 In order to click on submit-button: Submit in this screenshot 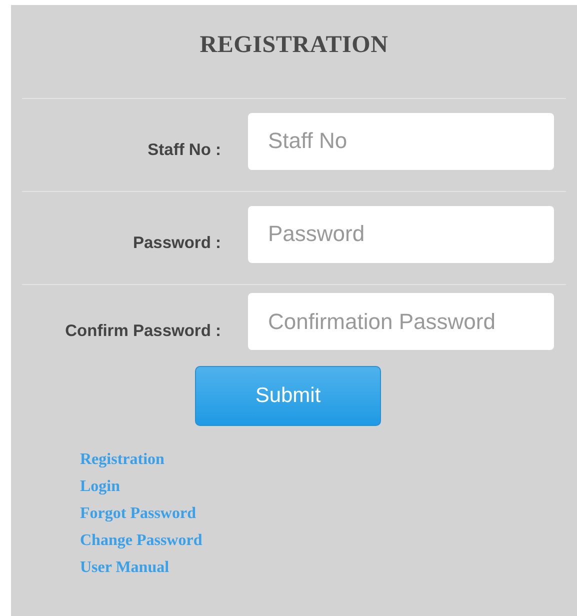, I will do `click(288, 396)`.